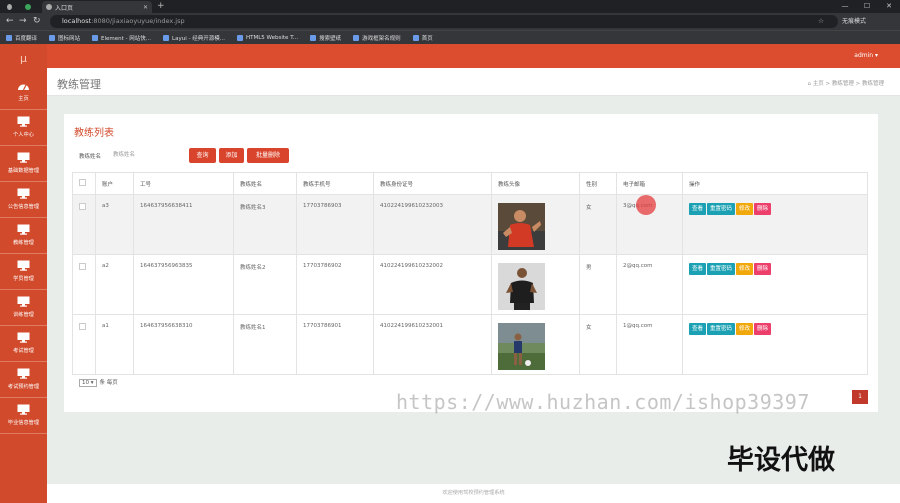 The image size is (900, 503). I want to click on sidebar-item: 学员管理, so click(23, 272).